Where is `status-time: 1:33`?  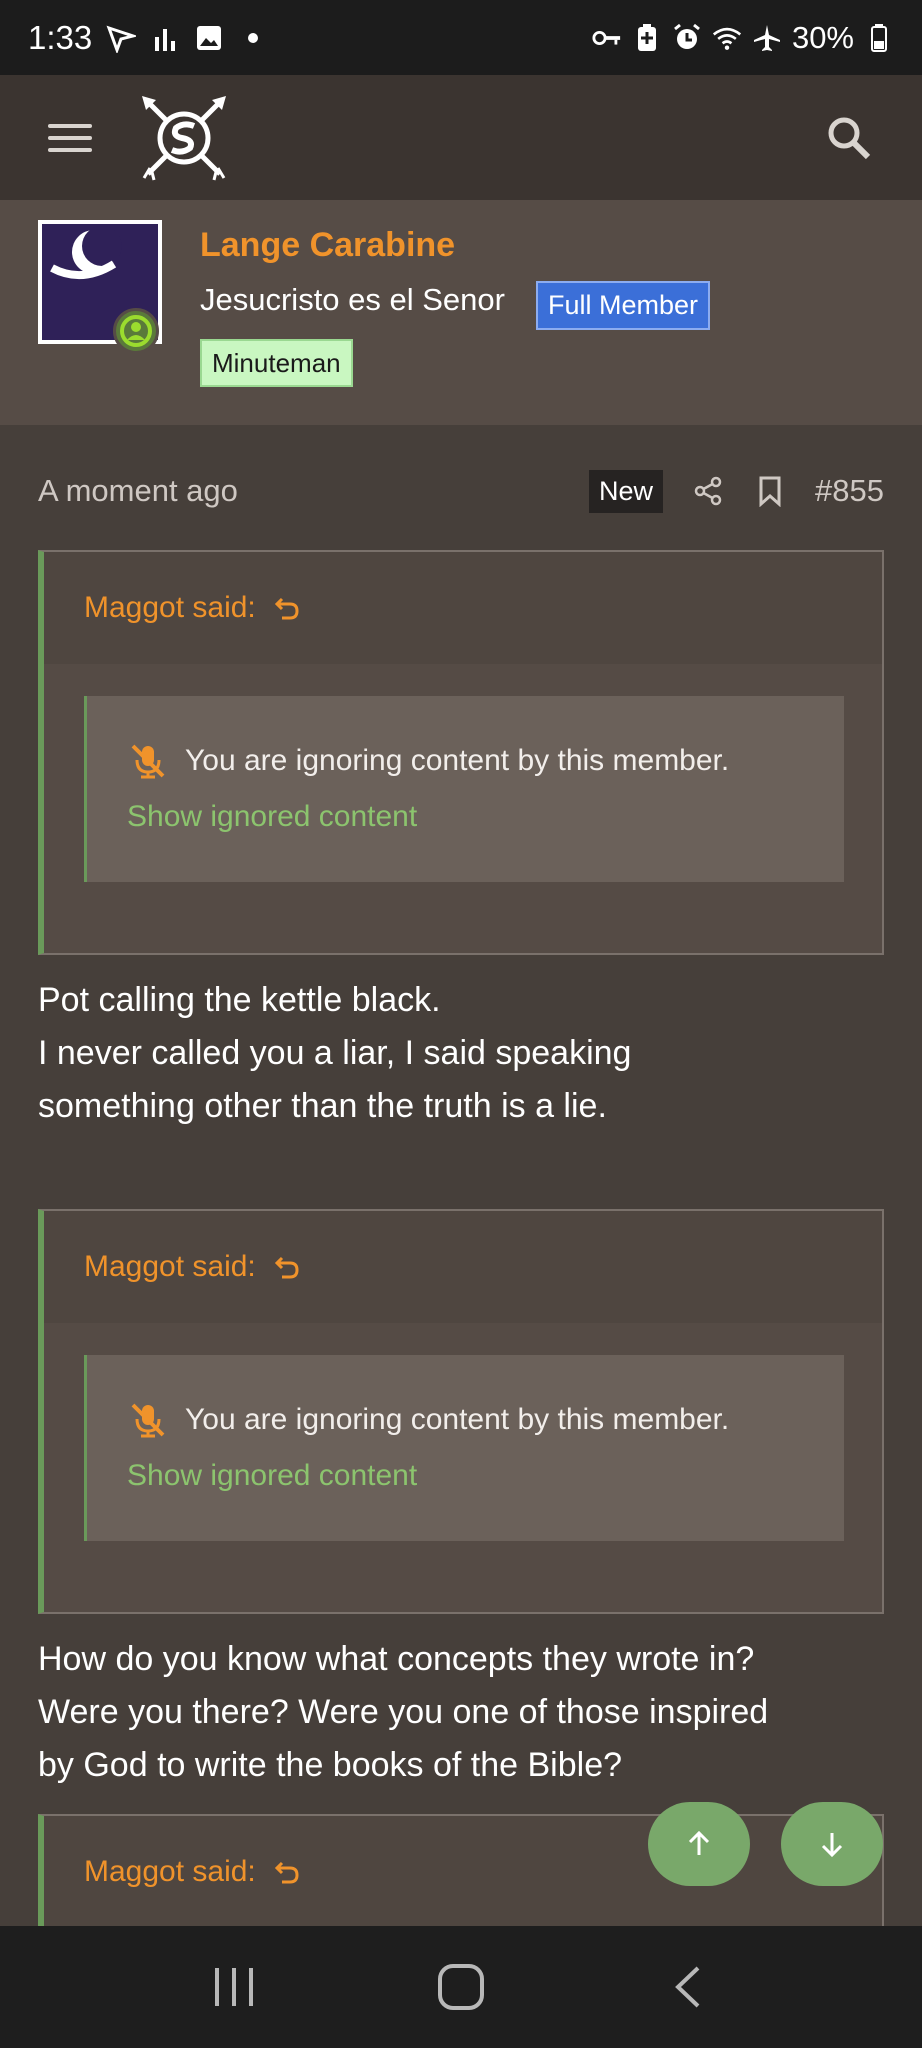 status-time: 1:33 is located at coordinates (60, 37).